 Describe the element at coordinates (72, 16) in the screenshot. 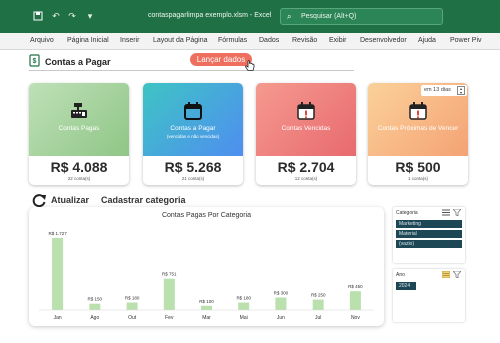

I see `redo-icon: ↷` at that location.